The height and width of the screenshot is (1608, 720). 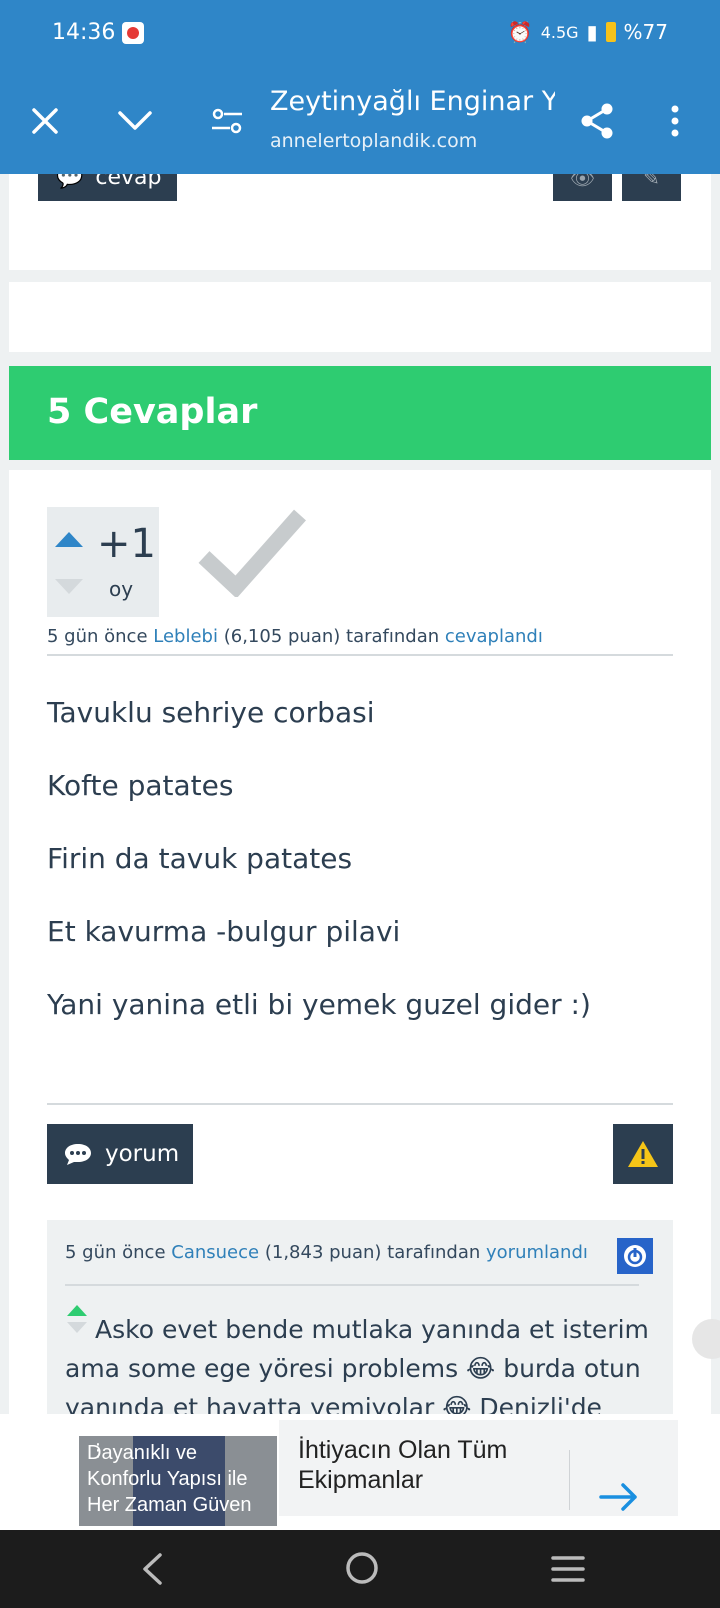 I want to click on answer-line: Yani yanina etli bi yemek guzel gider :), so click(x=319, y=1004).